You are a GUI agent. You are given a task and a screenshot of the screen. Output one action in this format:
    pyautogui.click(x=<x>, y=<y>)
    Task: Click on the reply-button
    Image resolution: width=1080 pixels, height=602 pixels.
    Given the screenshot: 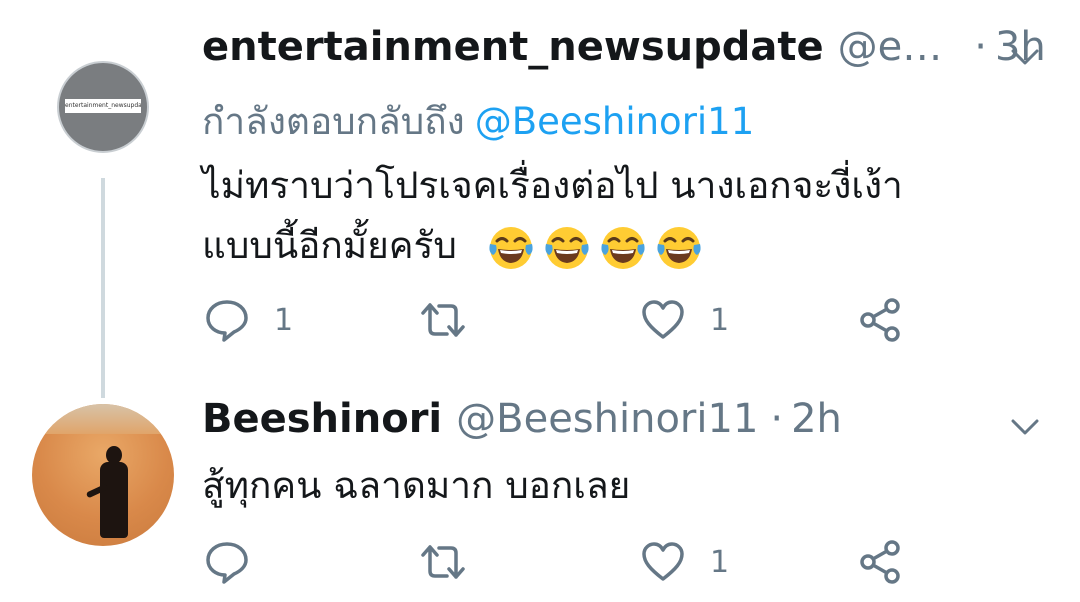 What is the action you would take?
    pyautogui.click(x=239, y=562)
    